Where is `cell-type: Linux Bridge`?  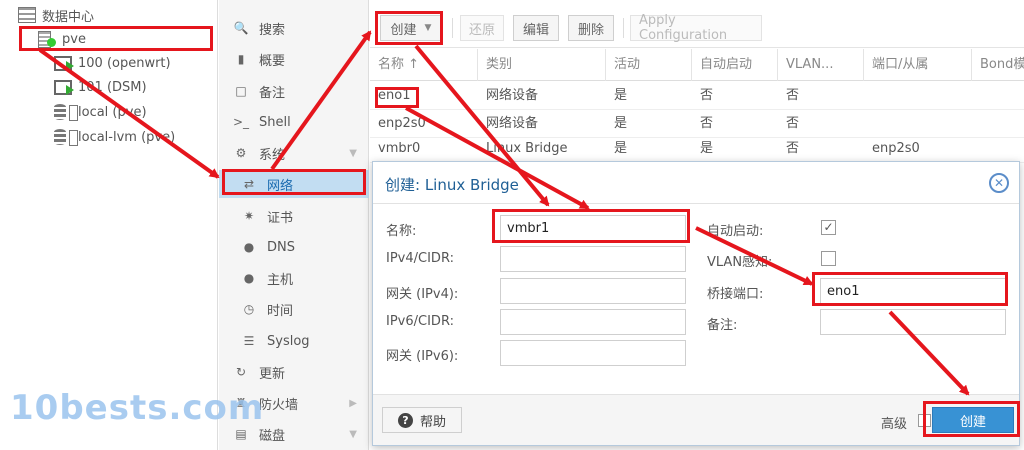
cell-type: Linux Bridge is located at coordinates (527, 148).